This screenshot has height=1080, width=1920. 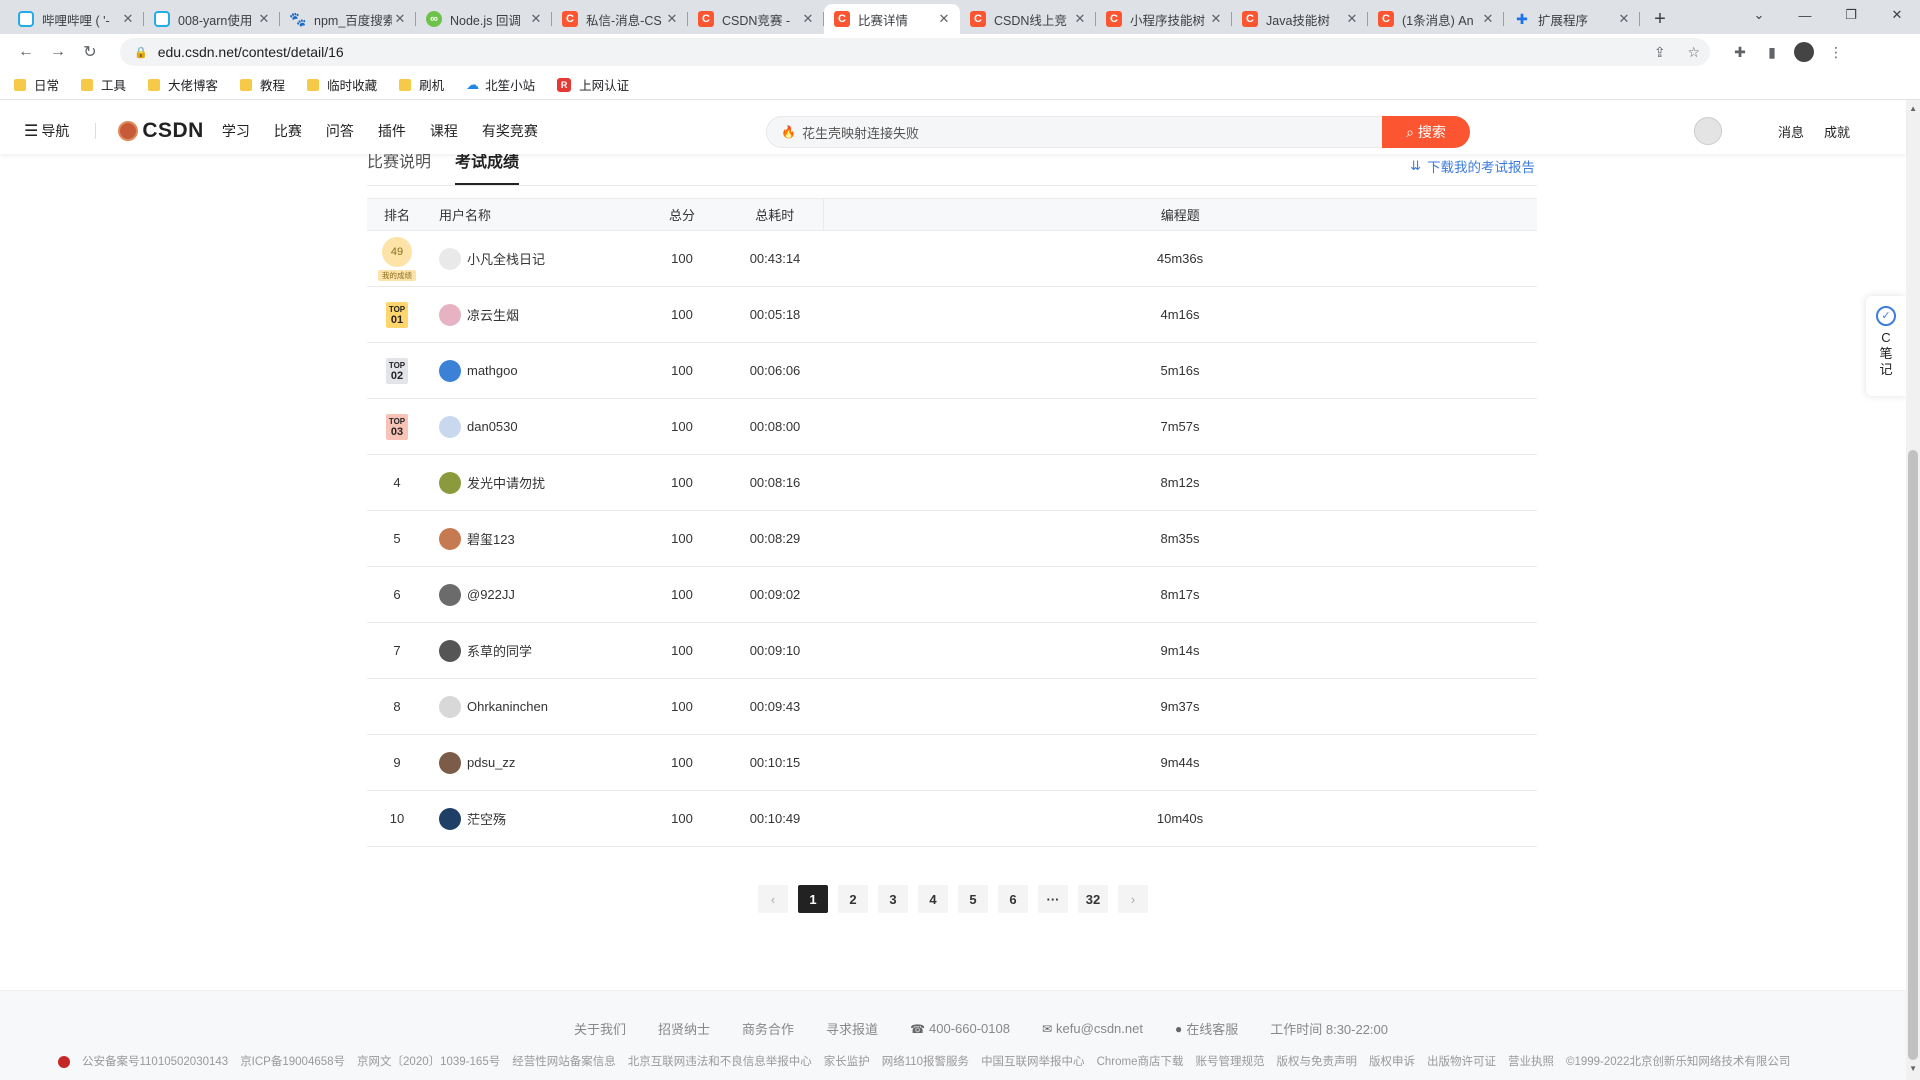 I want to click on user-name-link: 碧玺123, so click(x=491, y=538).